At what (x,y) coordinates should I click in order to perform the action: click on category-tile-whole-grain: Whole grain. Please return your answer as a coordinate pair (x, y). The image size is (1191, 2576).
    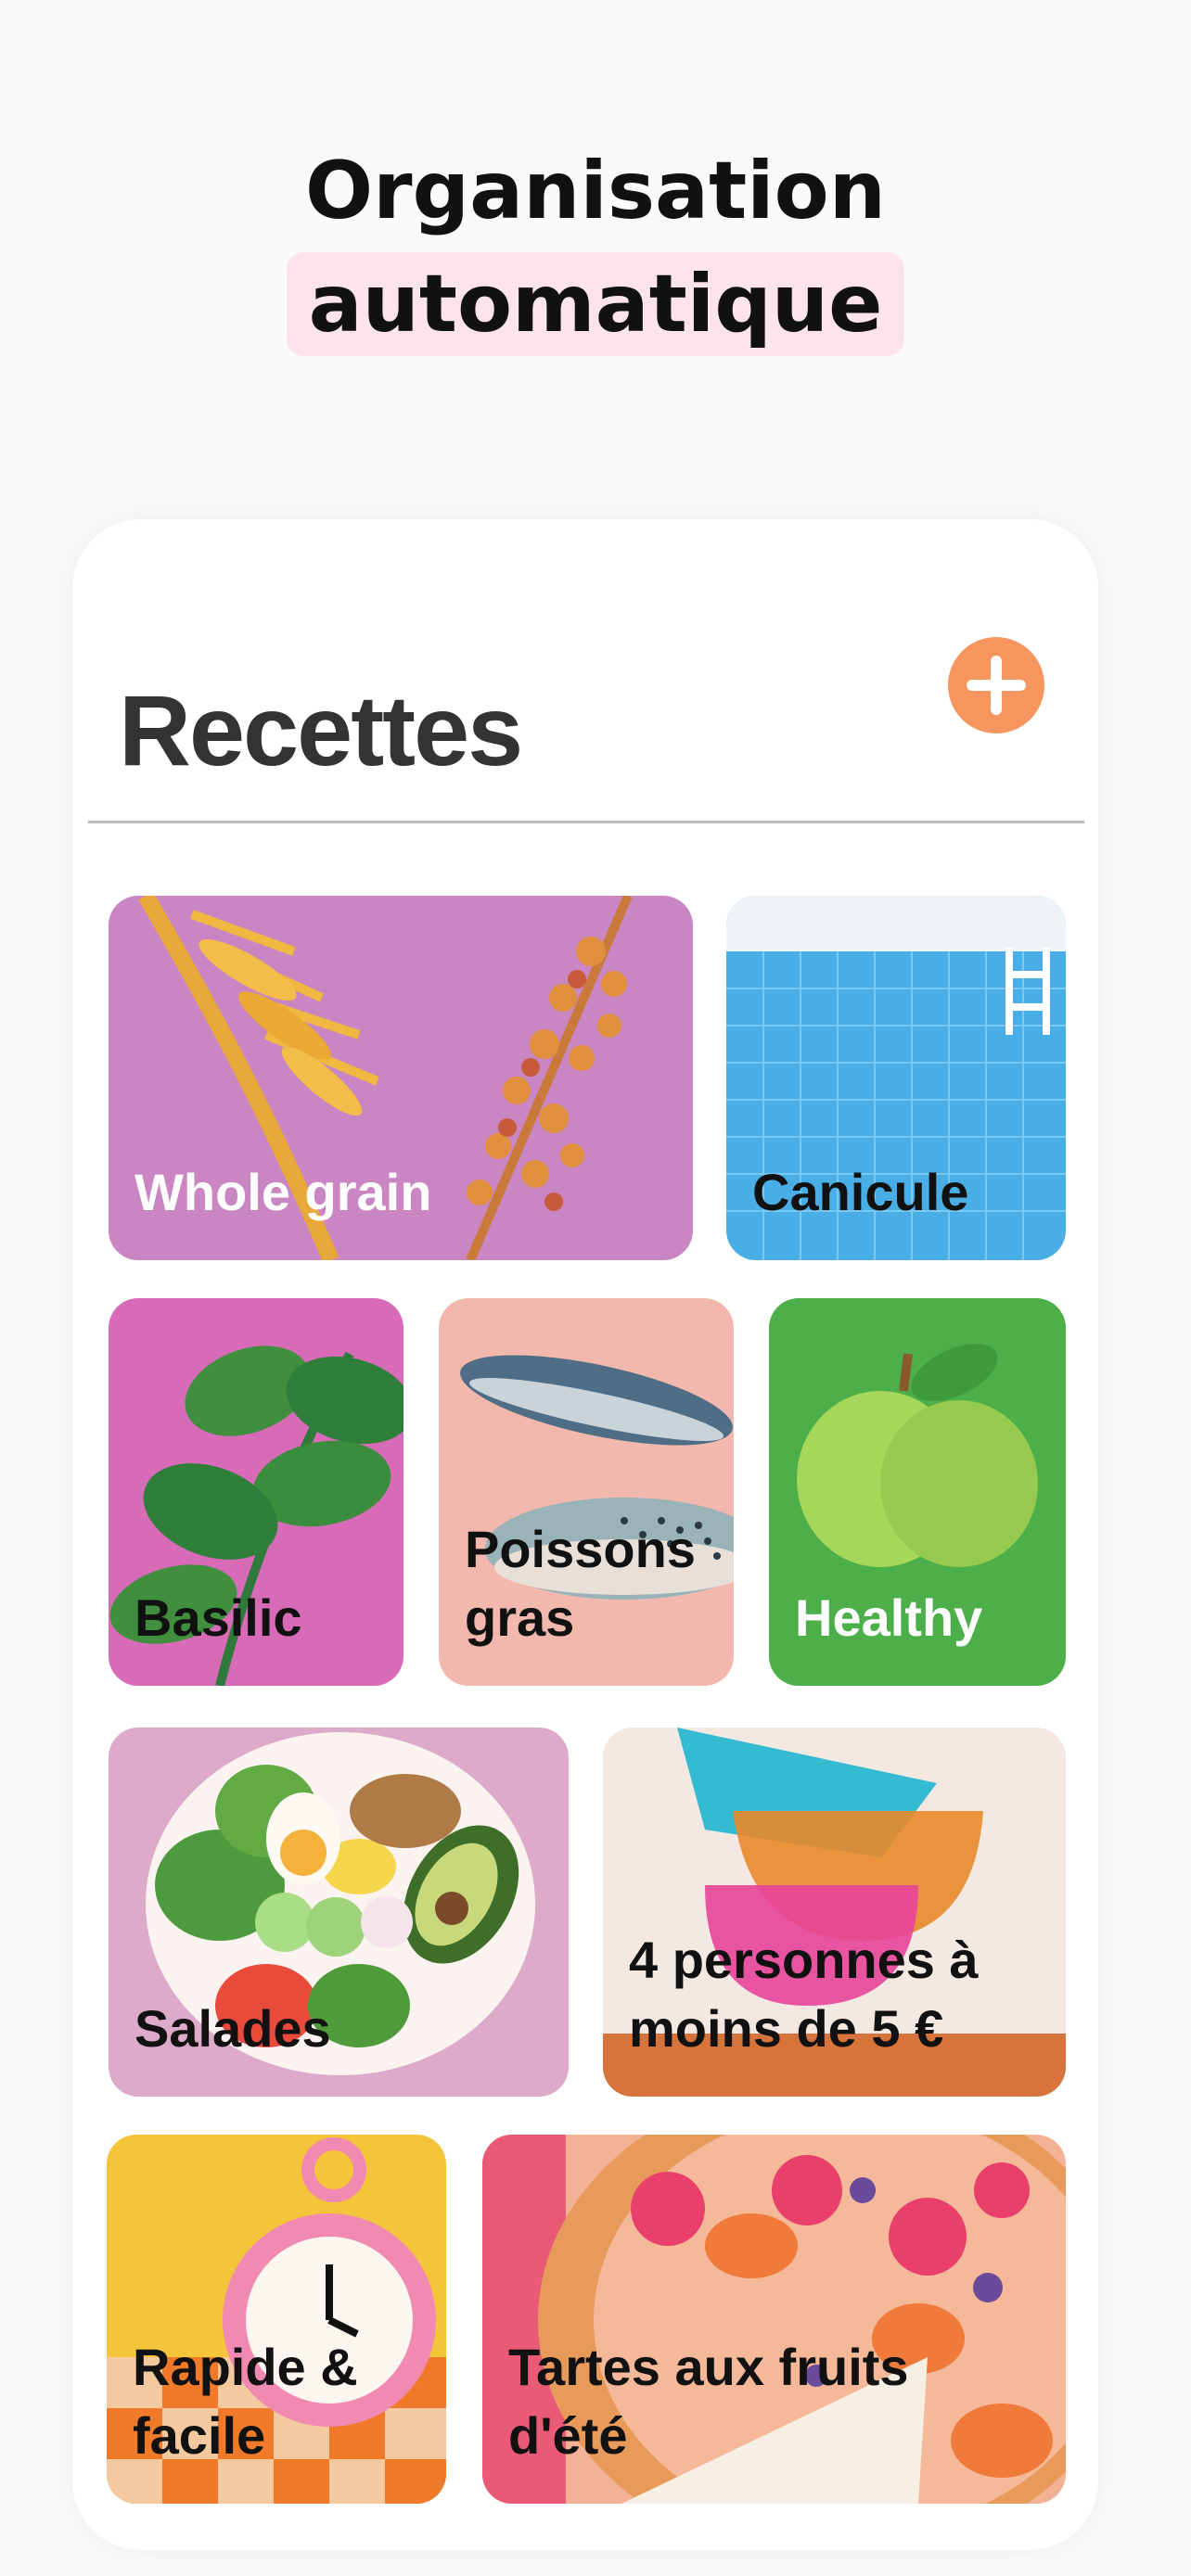
    Looking at the image, I should click on (401, 1078).